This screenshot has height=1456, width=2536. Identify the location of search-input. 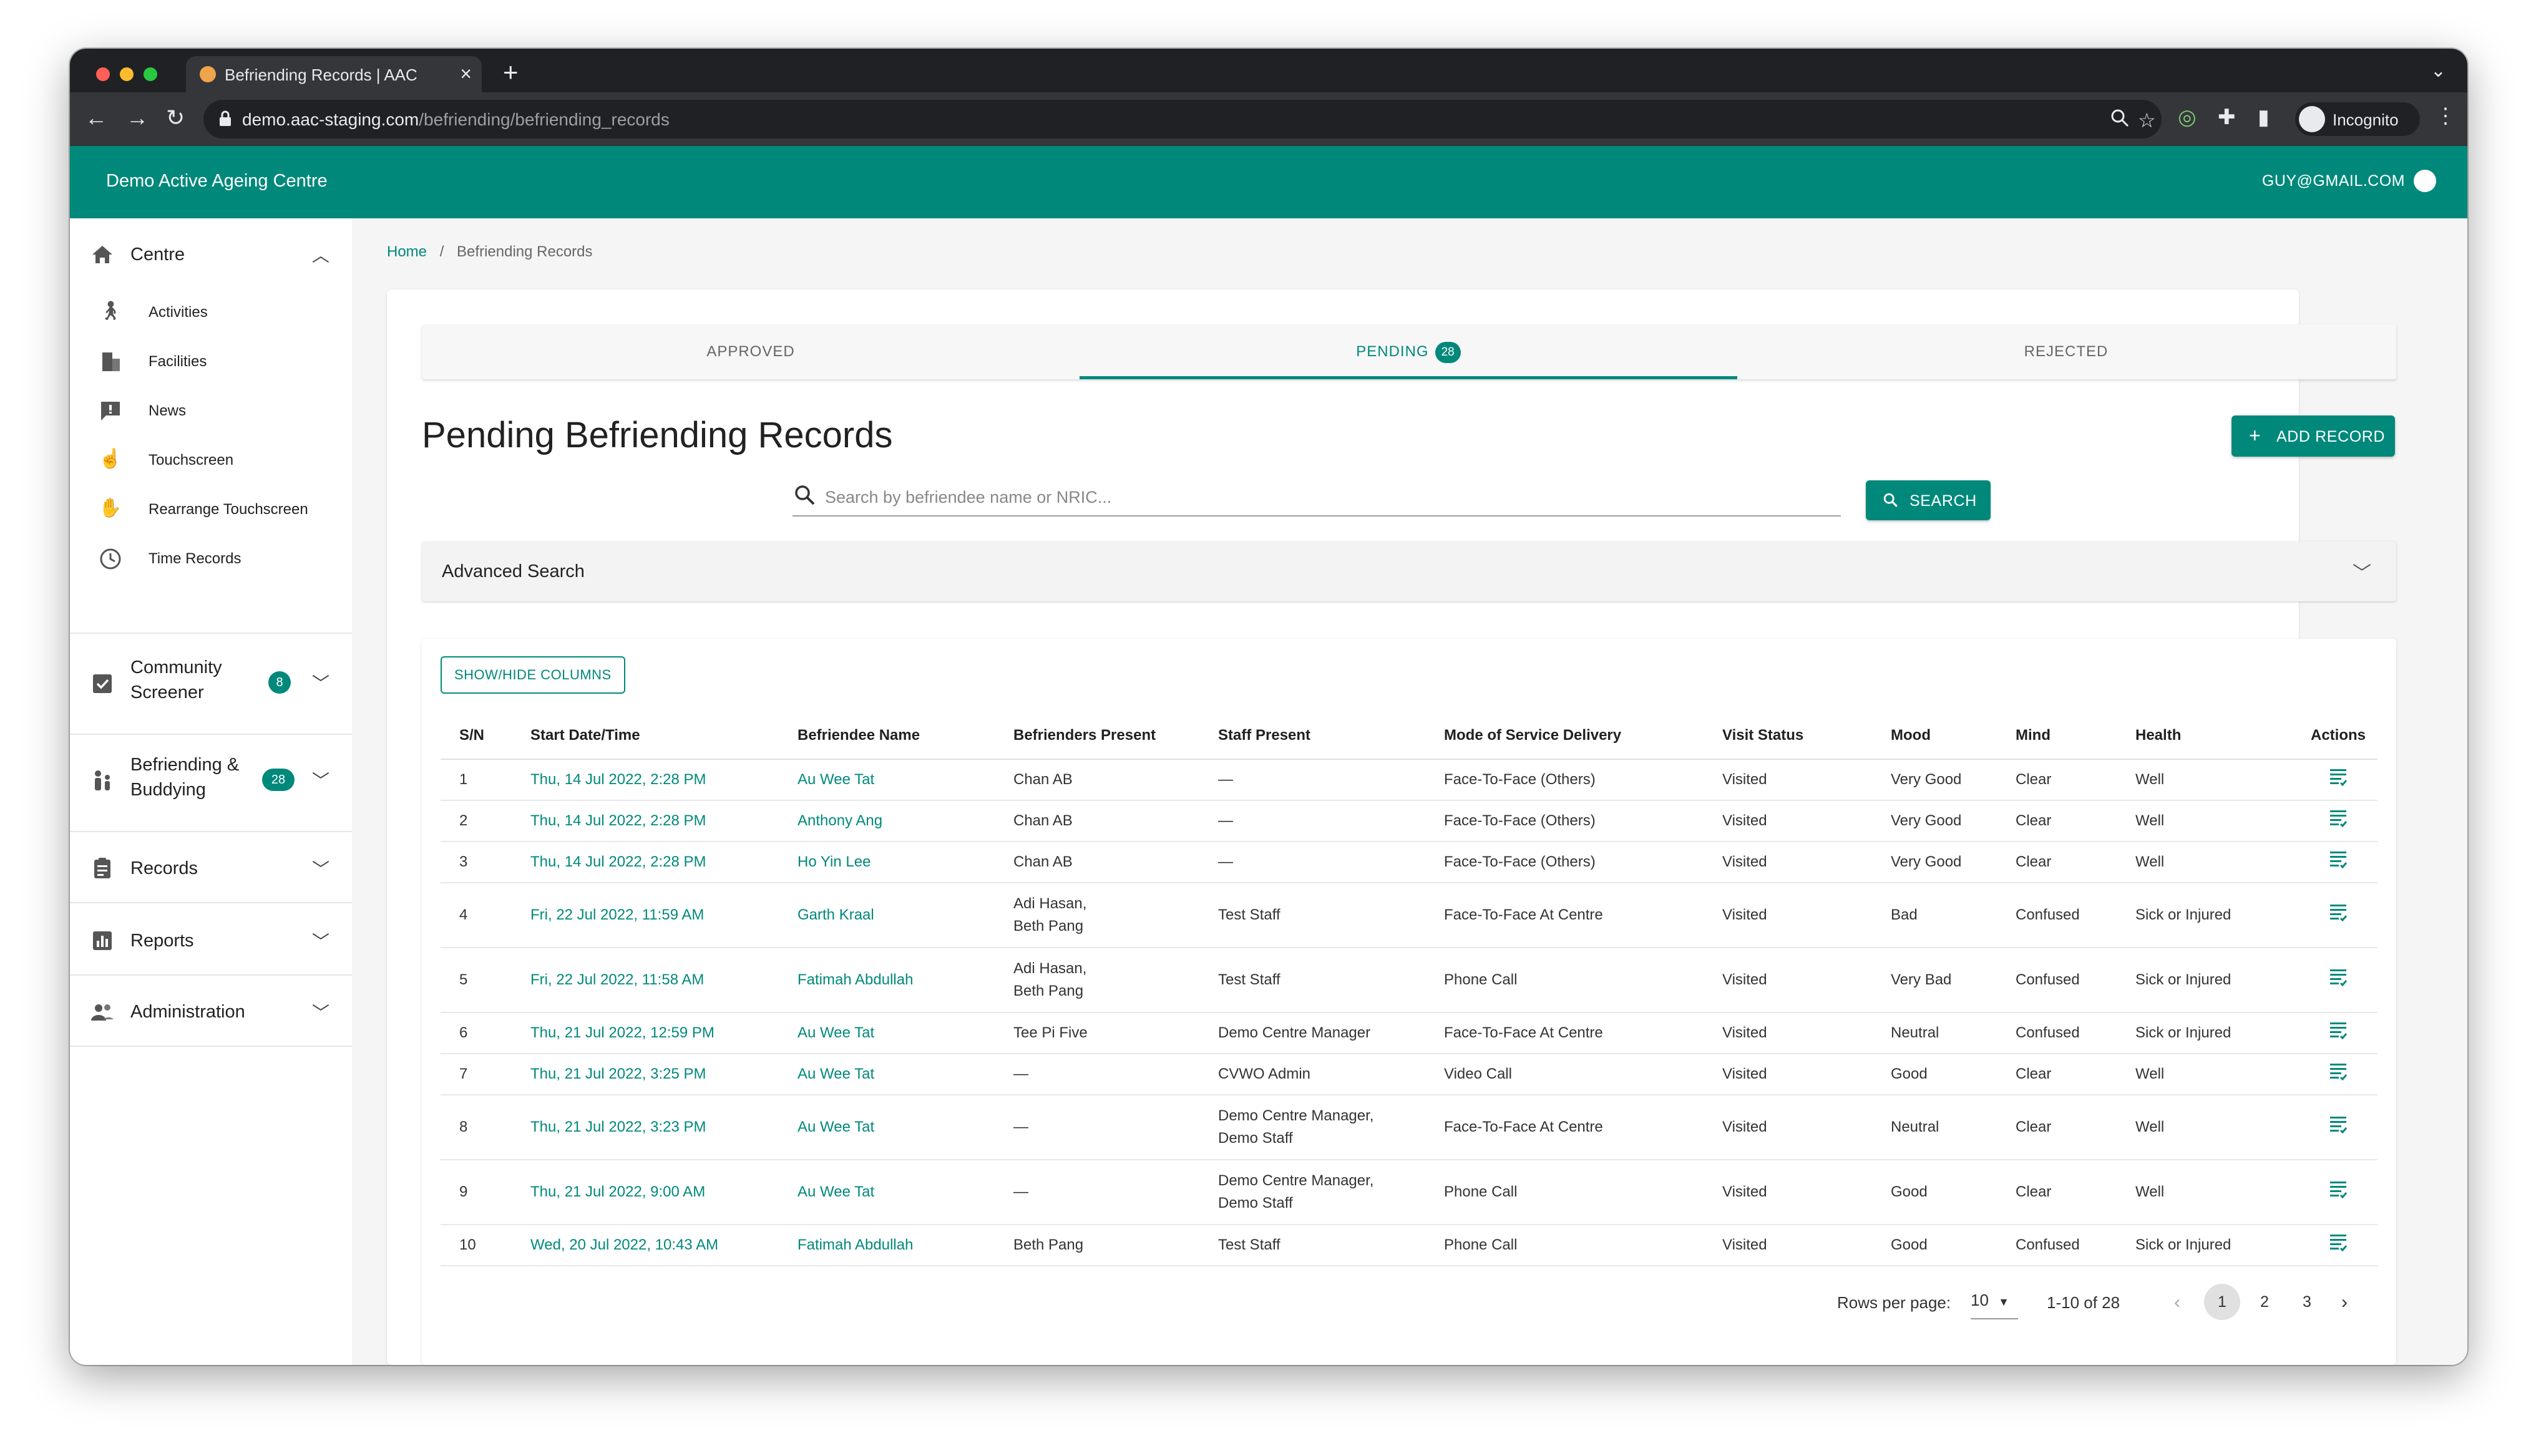
(1327, 498).